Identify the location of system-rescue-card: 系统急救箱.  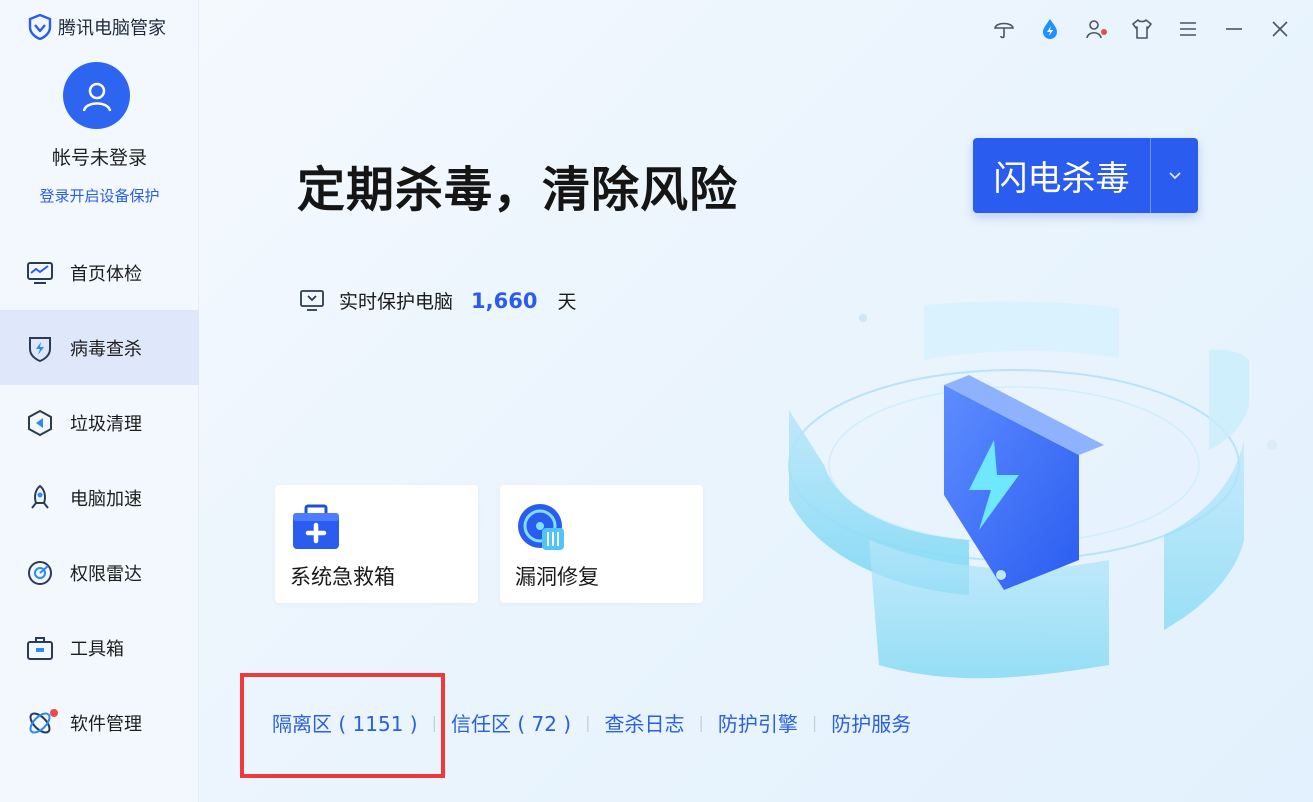
(376, 544).